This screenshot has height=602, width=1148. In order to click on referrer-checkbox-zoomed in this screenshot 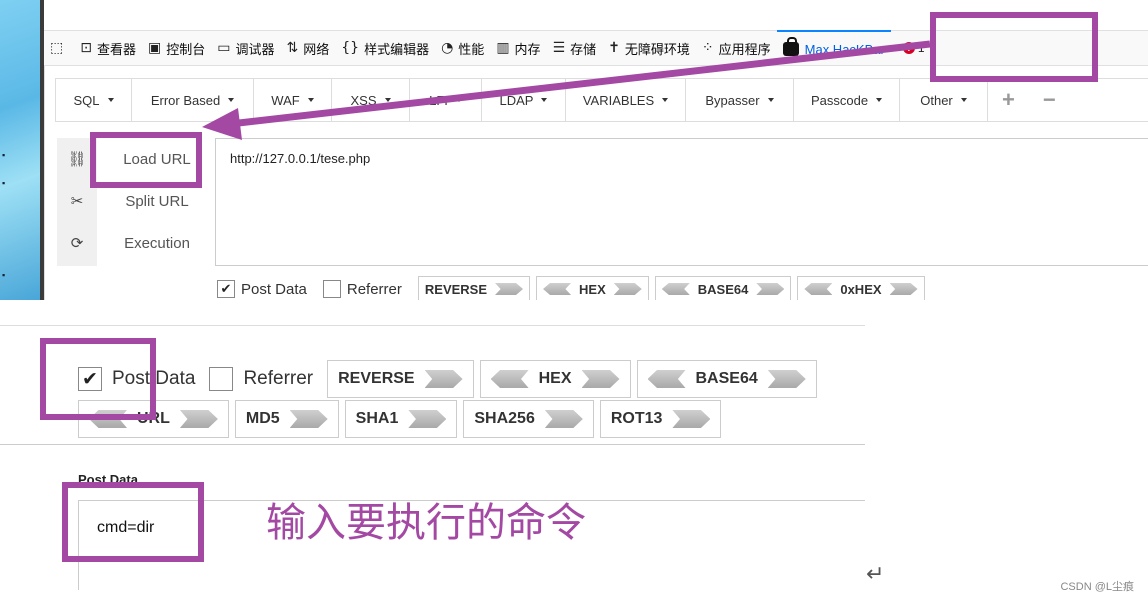, I will do `click(221, 379)`.